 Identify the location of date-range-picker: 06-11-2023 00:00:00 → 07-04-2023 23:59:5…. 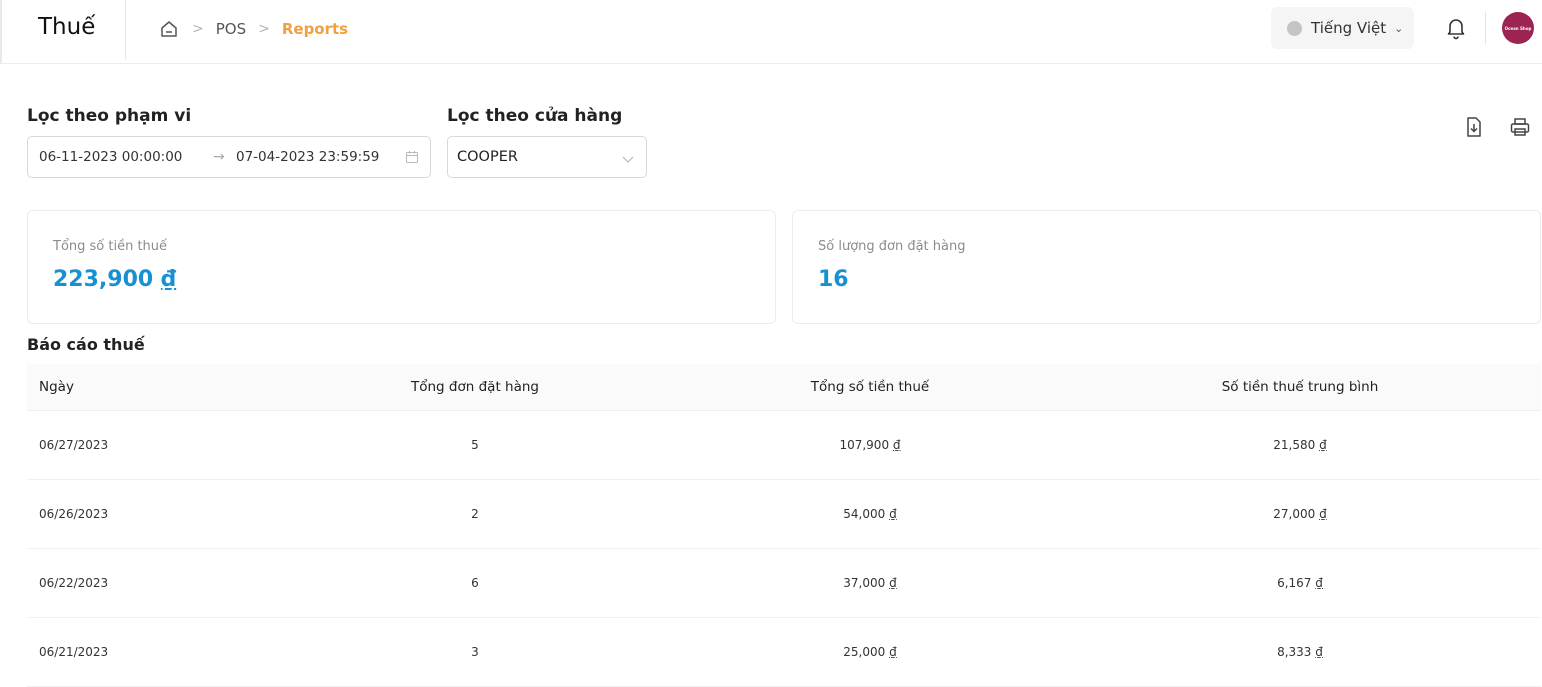
(229, 157).